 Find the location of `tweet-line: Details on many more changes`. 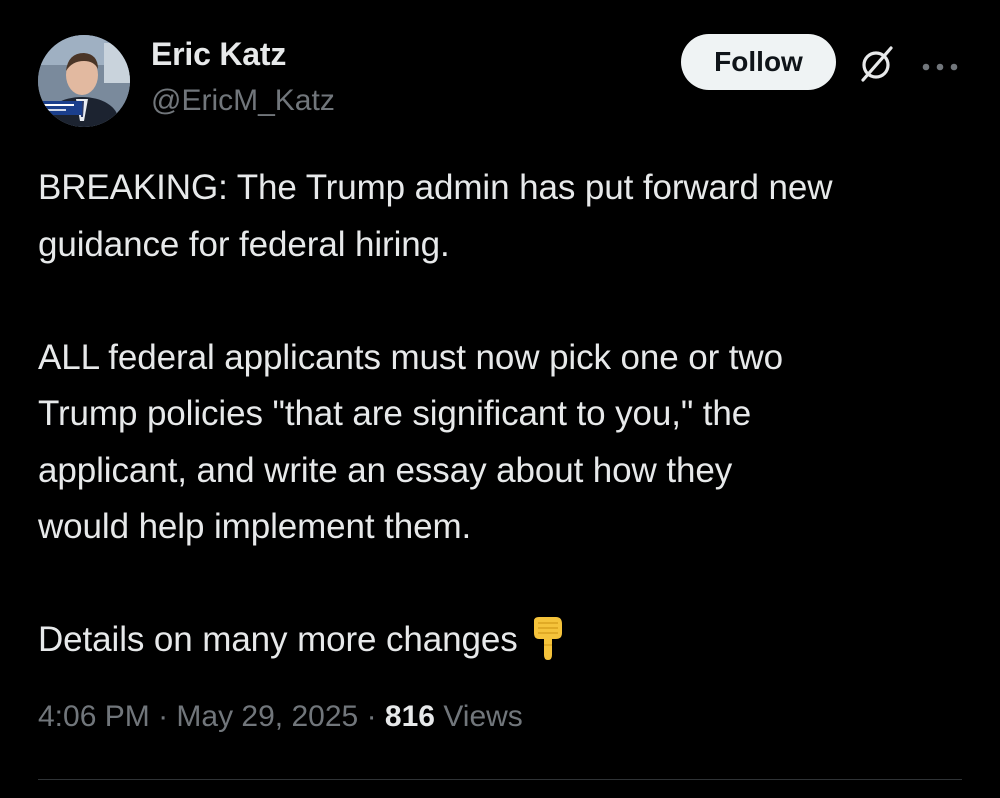

tweet-line: Details on many more changes is located at coordinates (278, 639).